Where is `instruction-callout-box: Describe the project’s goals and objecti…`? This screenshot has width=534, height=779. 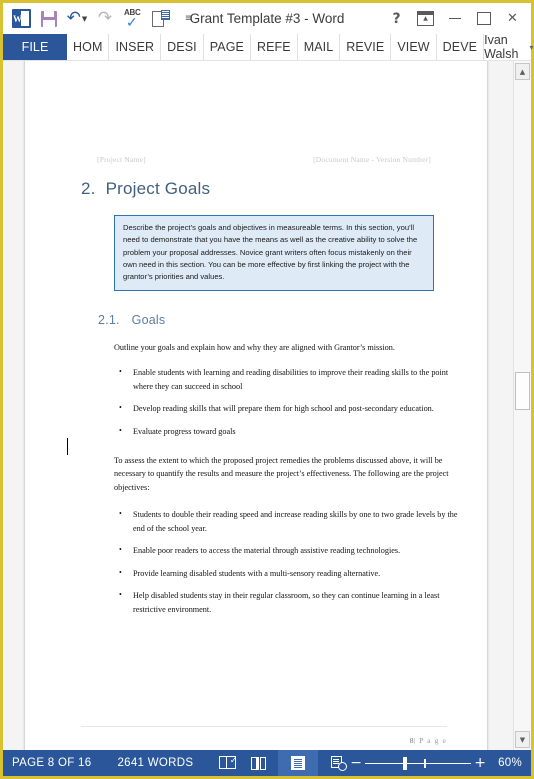 instruction-callout-box: Describe the project’s goals and objecti… is located at coordinates (274, 253).